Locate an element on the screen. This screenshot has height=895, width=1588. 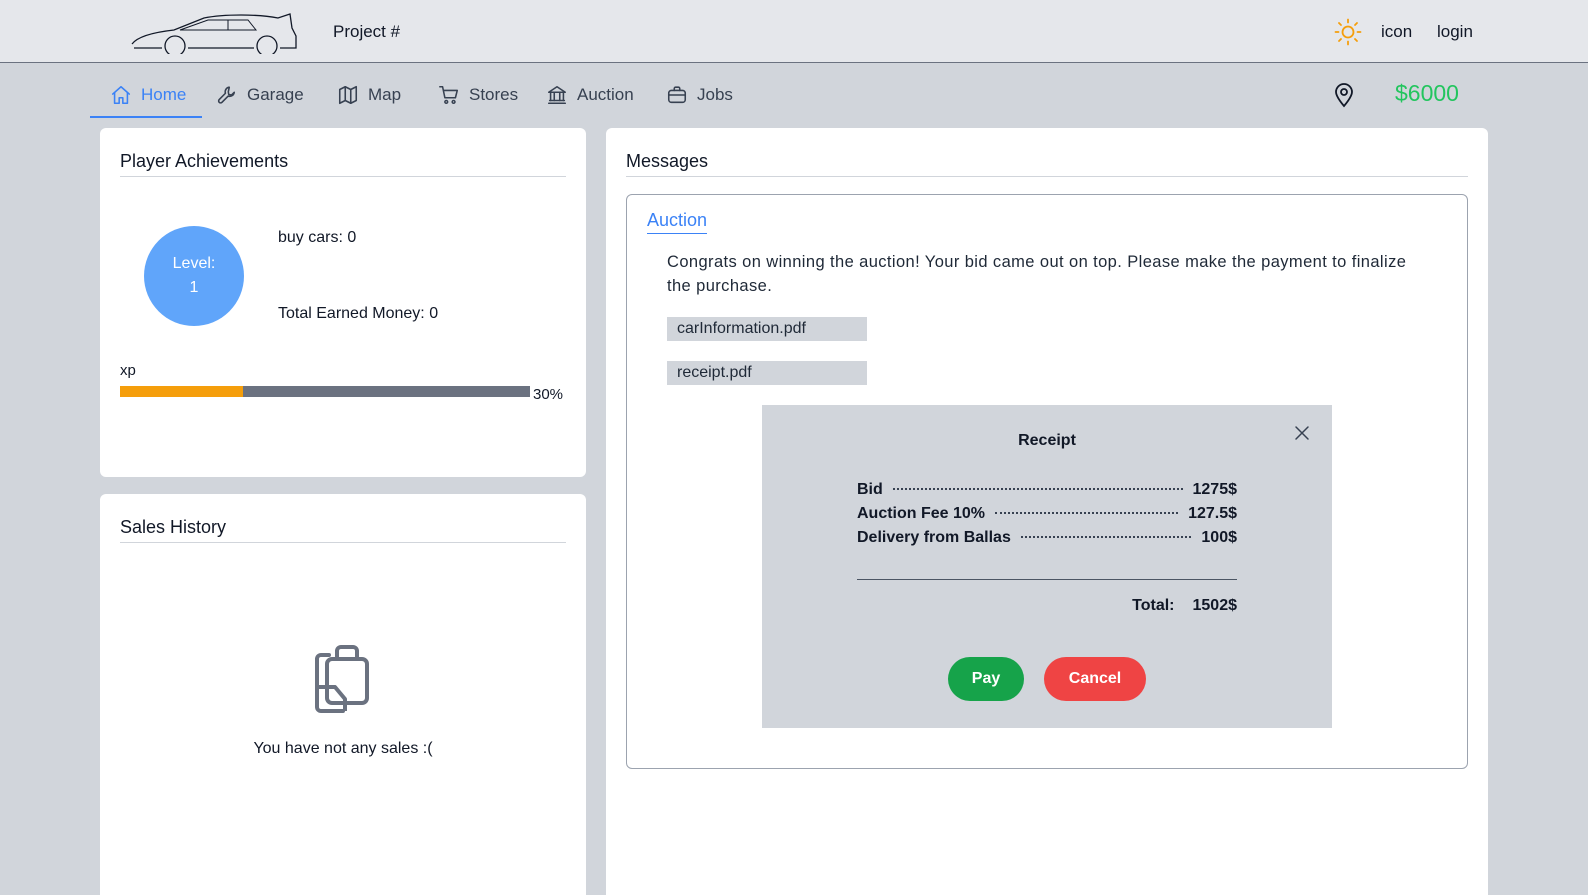
attachment-car-information: carInformation.pdf is located at coordinates (767, 329).